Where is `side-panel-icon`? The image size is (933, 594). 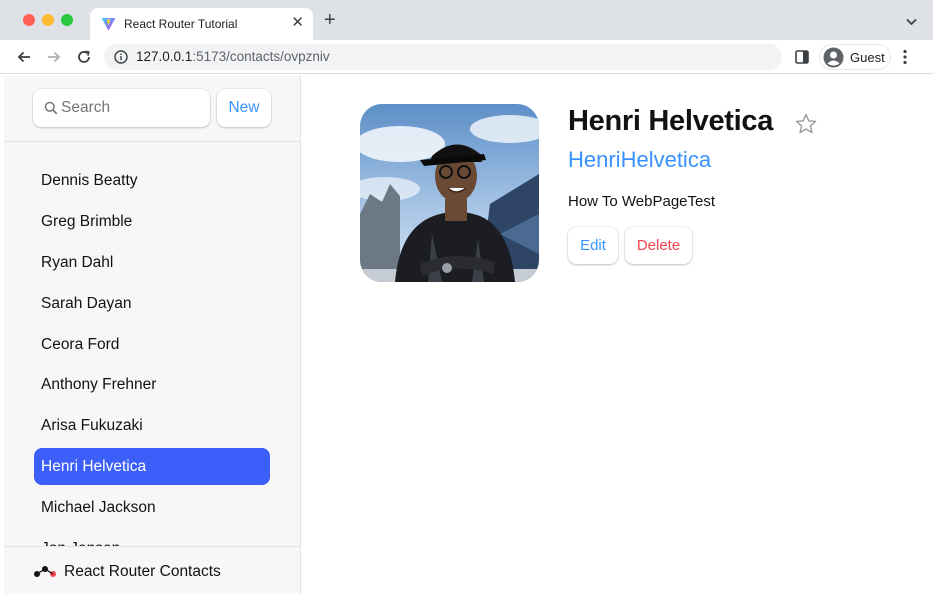 side-panel-icon is located at coordinates (802, 59).